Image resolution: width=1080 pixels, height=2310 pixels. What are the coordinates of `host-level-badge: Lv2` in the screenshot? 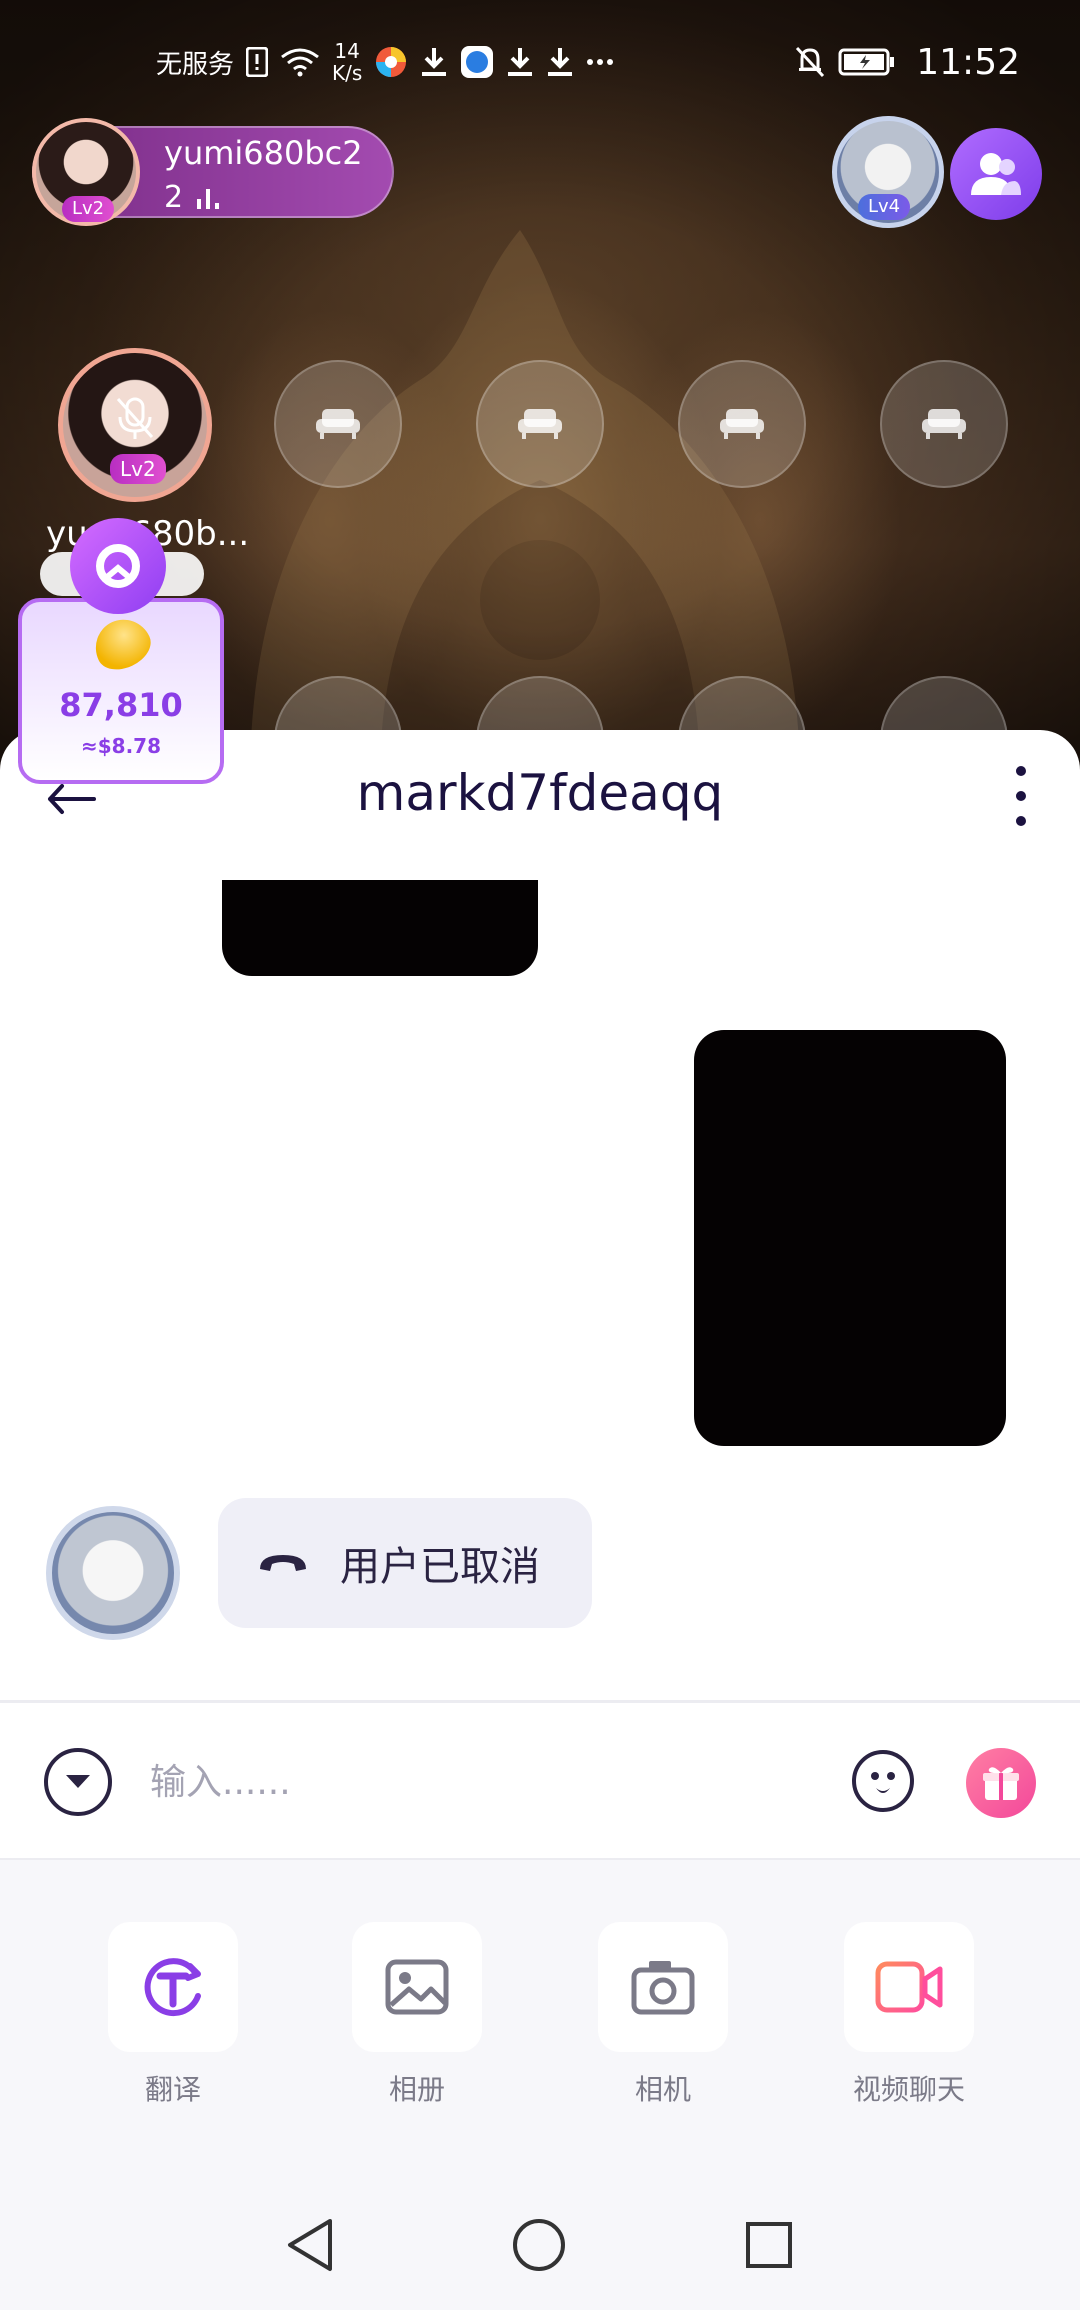 It's located at (88, 209).